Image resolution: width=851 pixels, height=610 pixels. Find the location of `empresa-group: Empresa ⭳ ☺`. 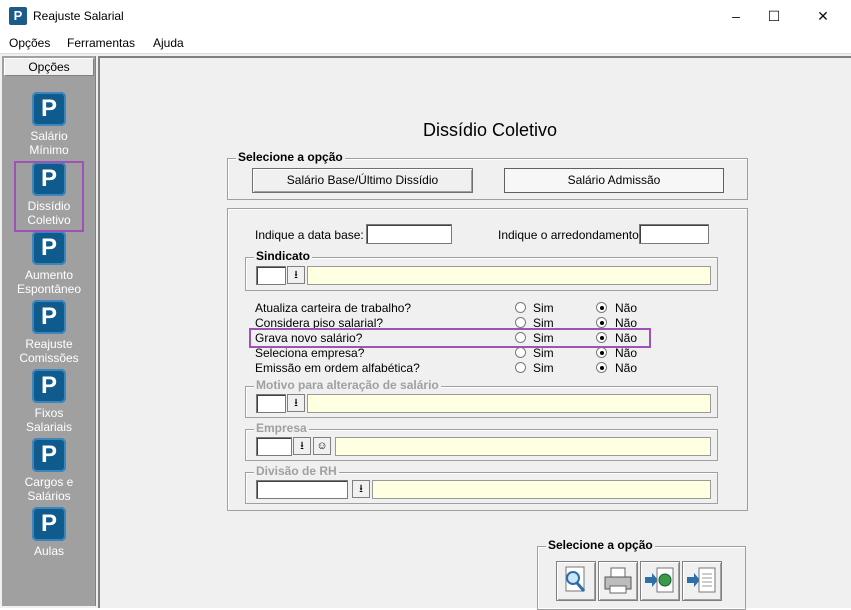

empresa-group: Empresa ⭳ ☺ is located at coordinates (481, 441).